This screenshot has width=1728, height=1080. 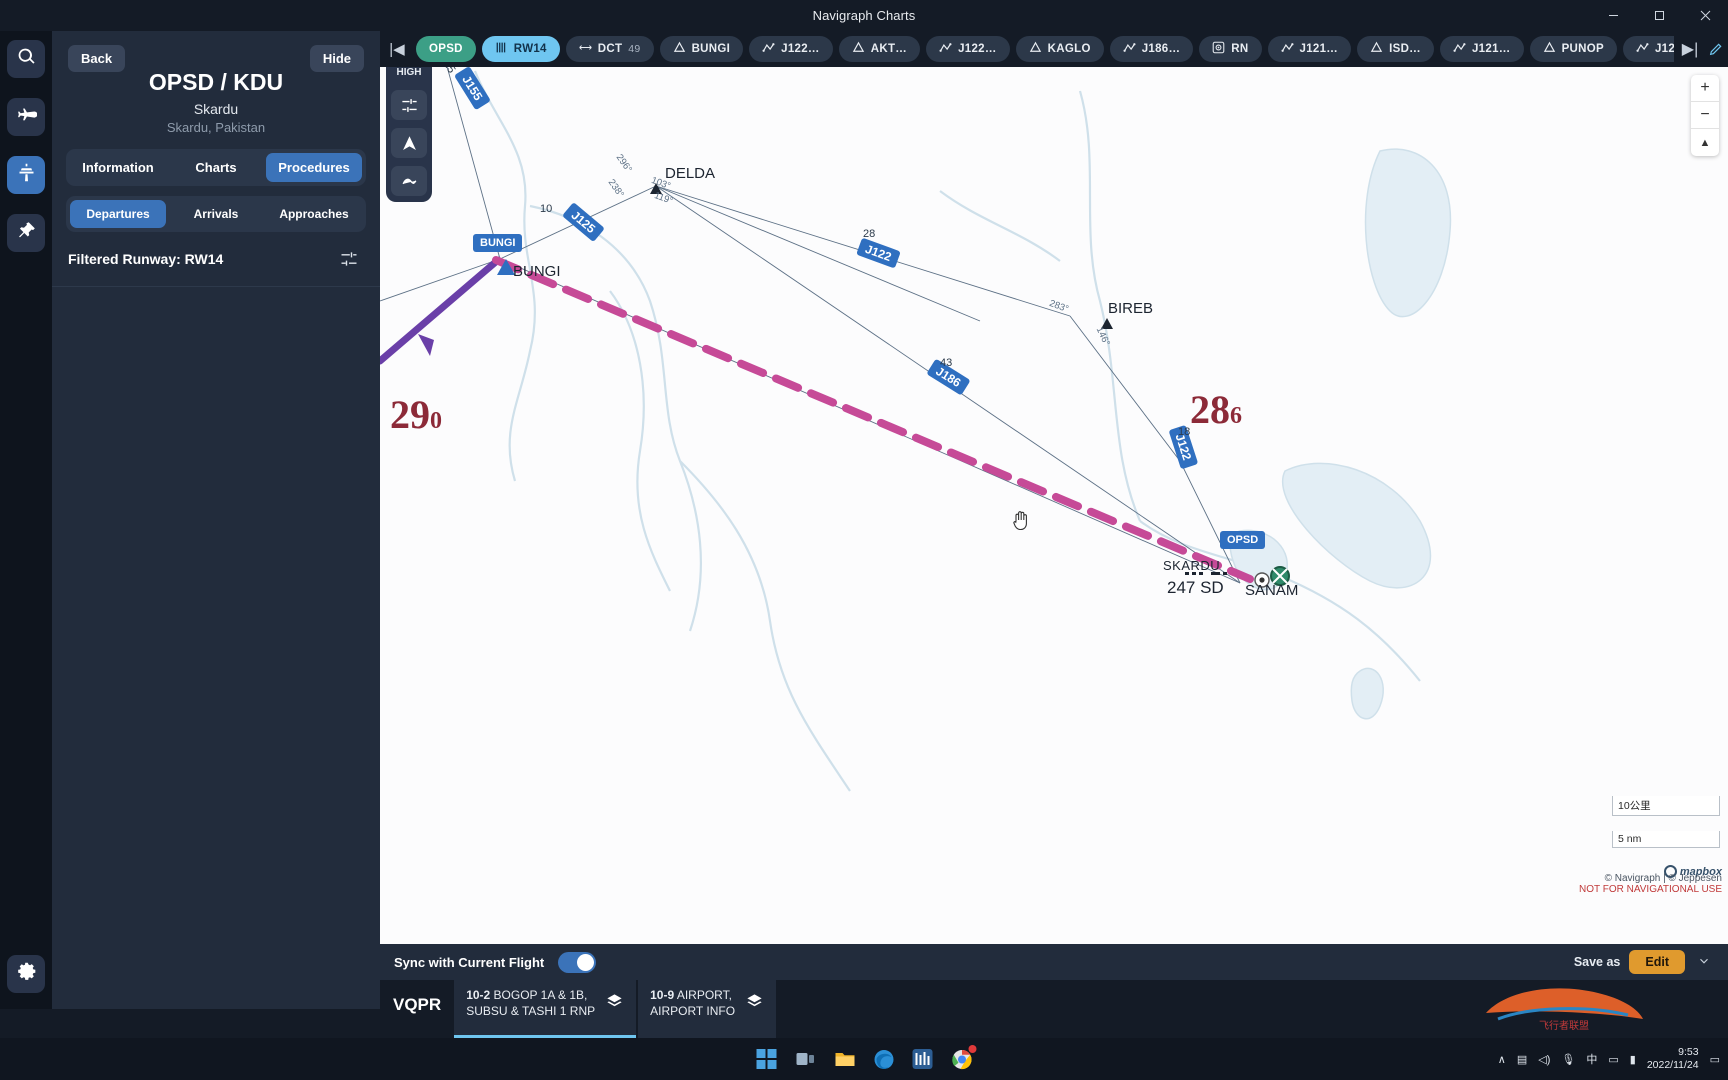 I want to click on show-hidden-icons: ∧, so click(x=1502, y=1059).